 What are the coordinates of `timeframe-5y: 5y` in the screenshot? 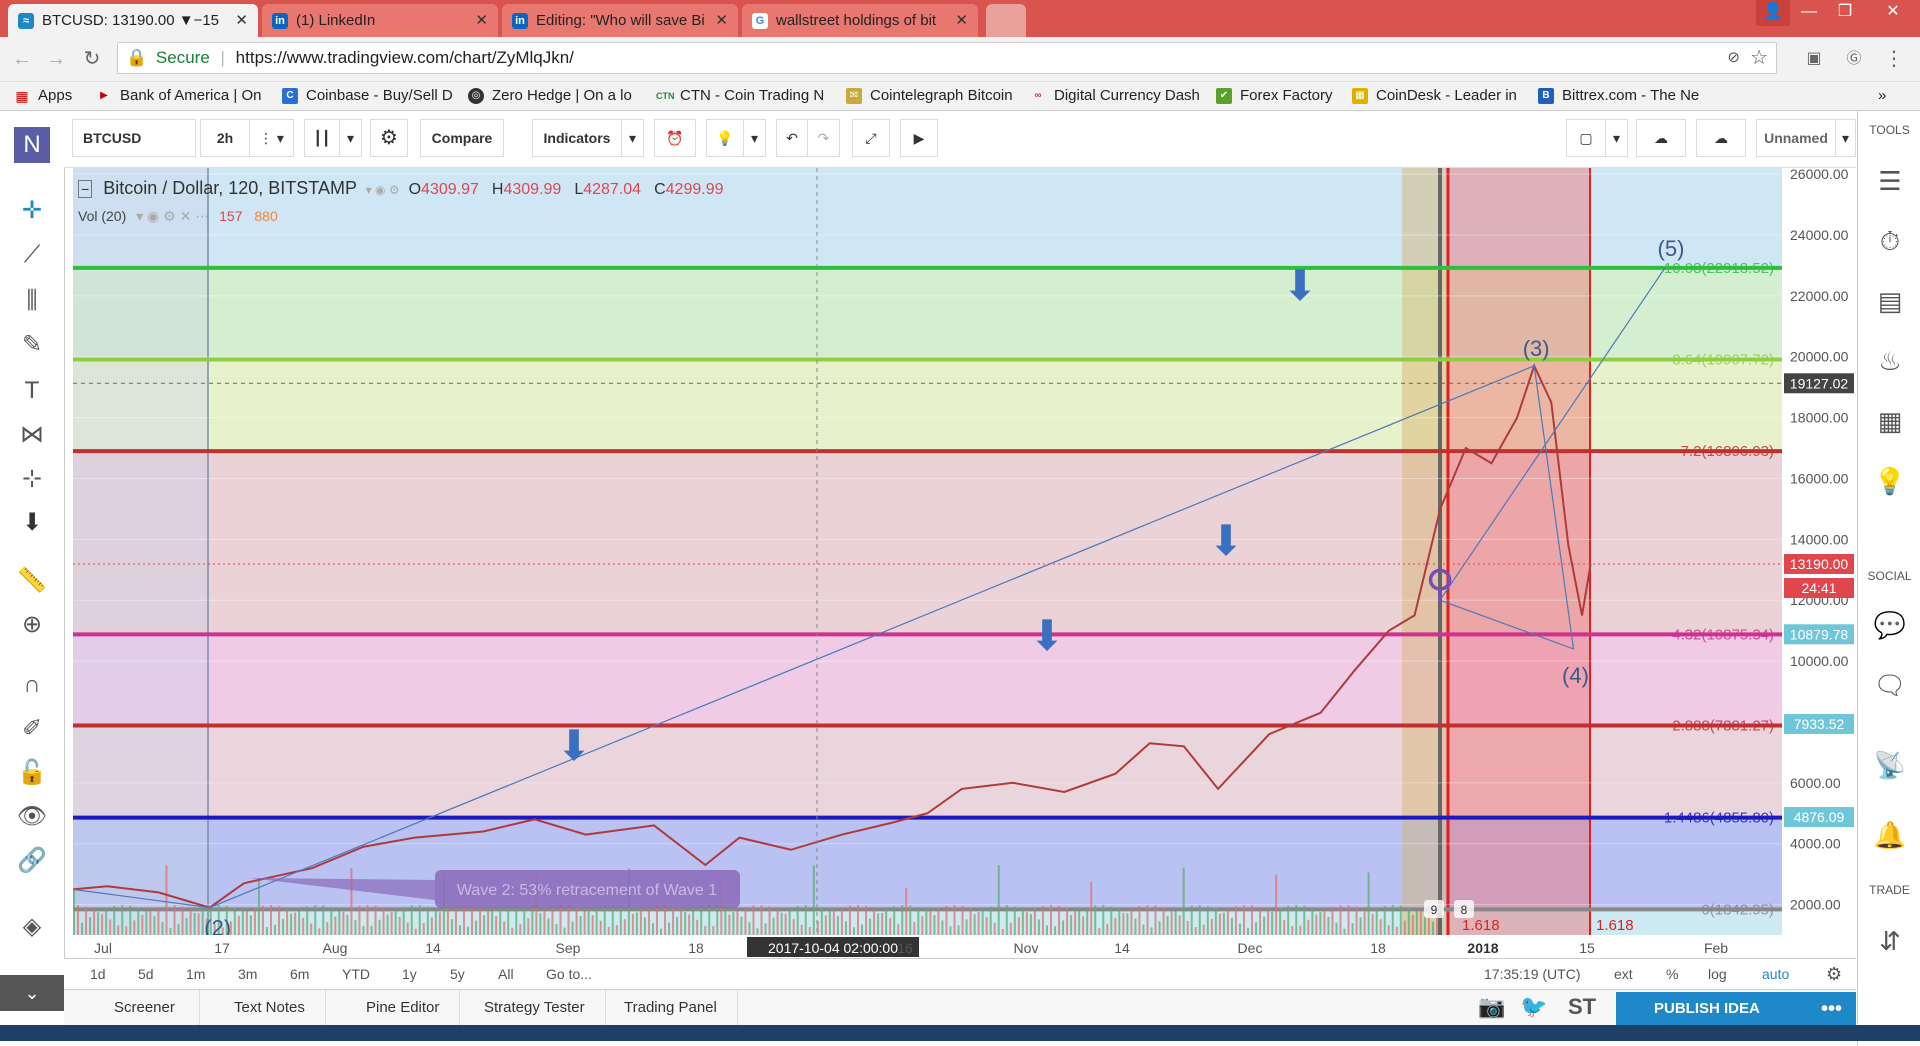 It's located at (457, 974).